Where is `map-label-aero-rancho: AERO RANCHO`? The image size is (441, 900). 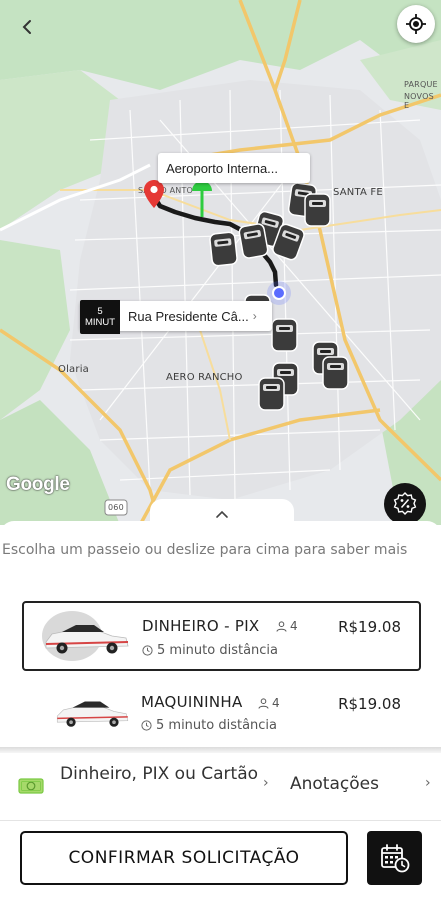
map-label-aero-rancho: AERO RANCHO is located at coordinates (204, 377).